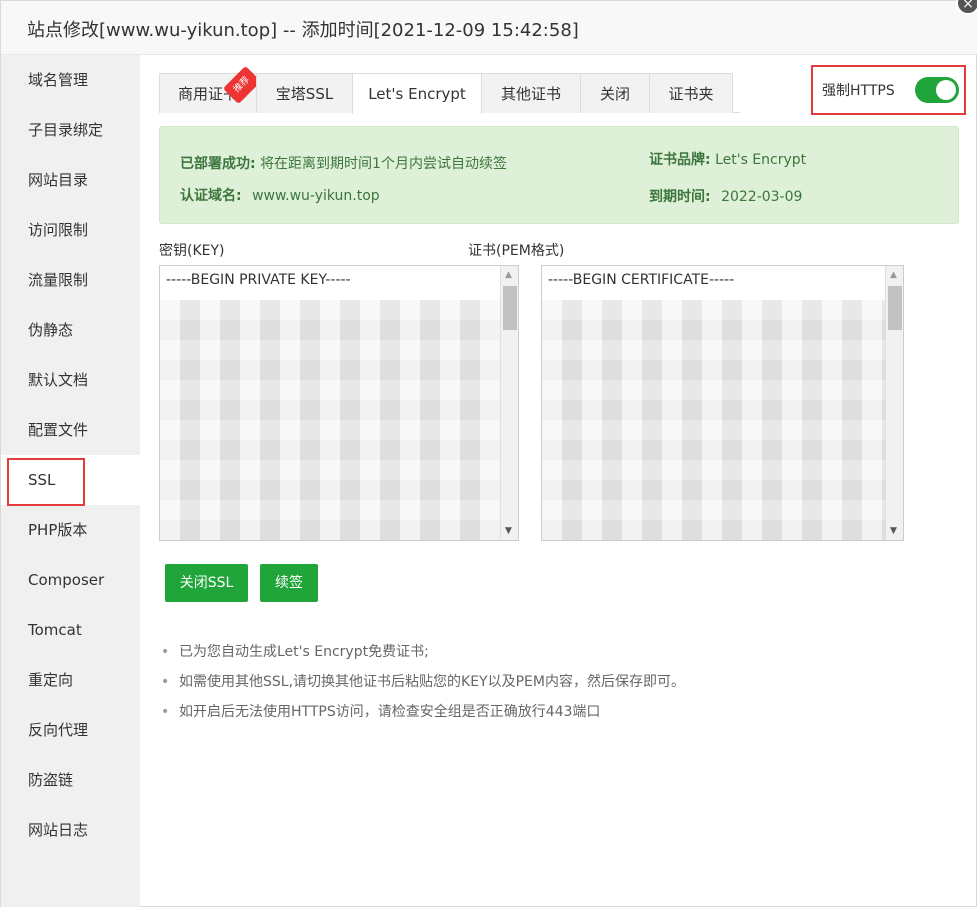 The height and width of the screenshot is (907, 977). Describe the element at coordinates (615, 93) in the screenshot. I see `tab-close: 关闭` at that location.